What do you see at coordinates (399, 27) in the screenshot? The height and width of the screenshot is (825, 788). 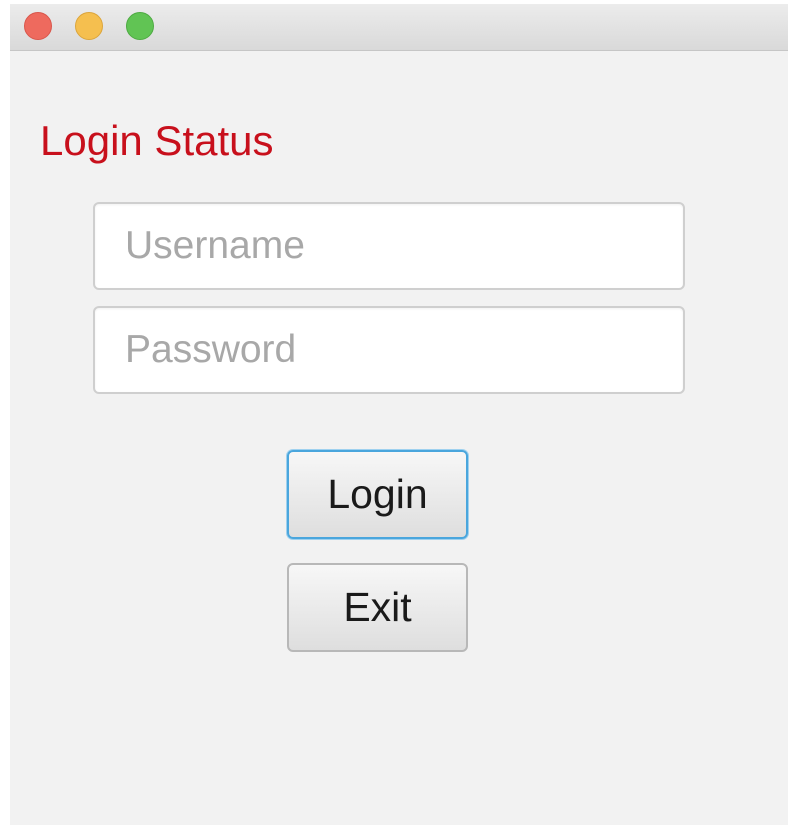 I see `title-bar` at bounding box center [399, 27].